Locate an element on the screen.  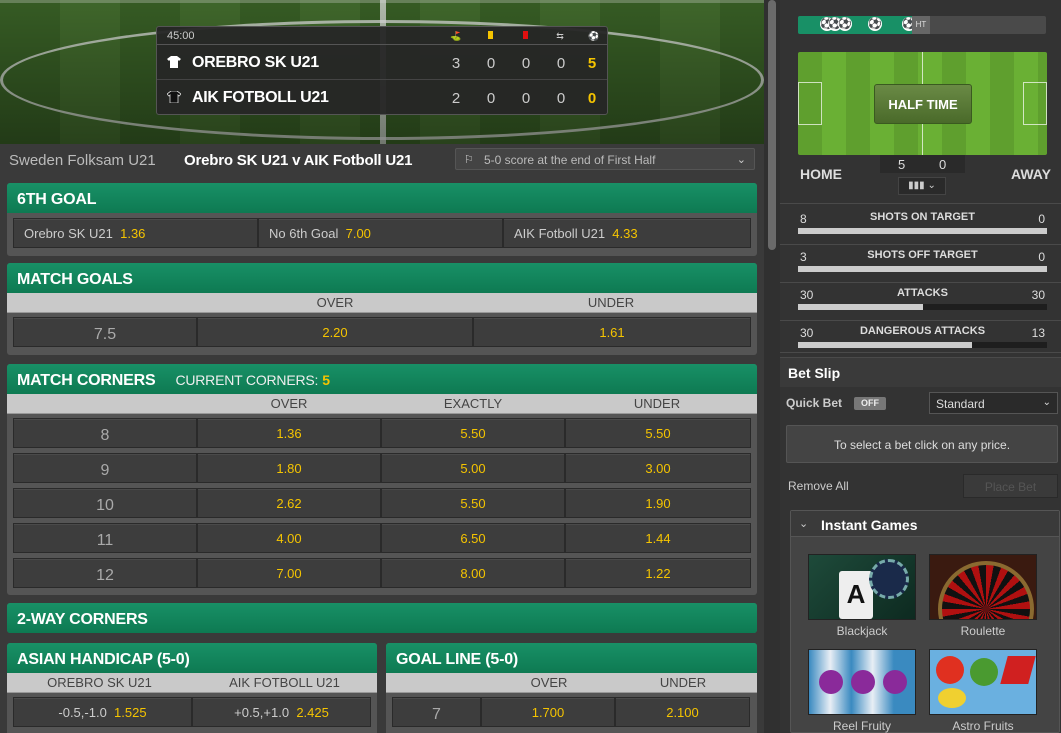
match-clock: 45:00 is located at coordinates (181, 36).